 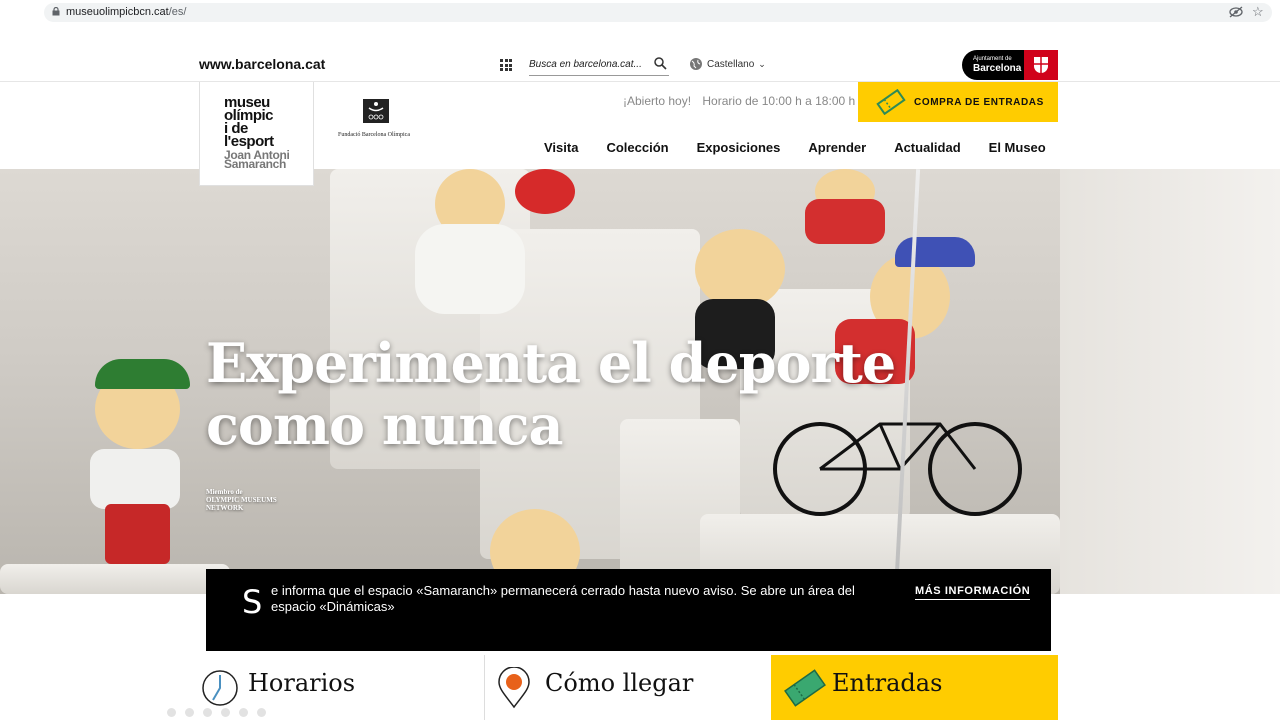 I want to click on ajuntament-small-text: Ajuntament de, so click(x=992, y=59).